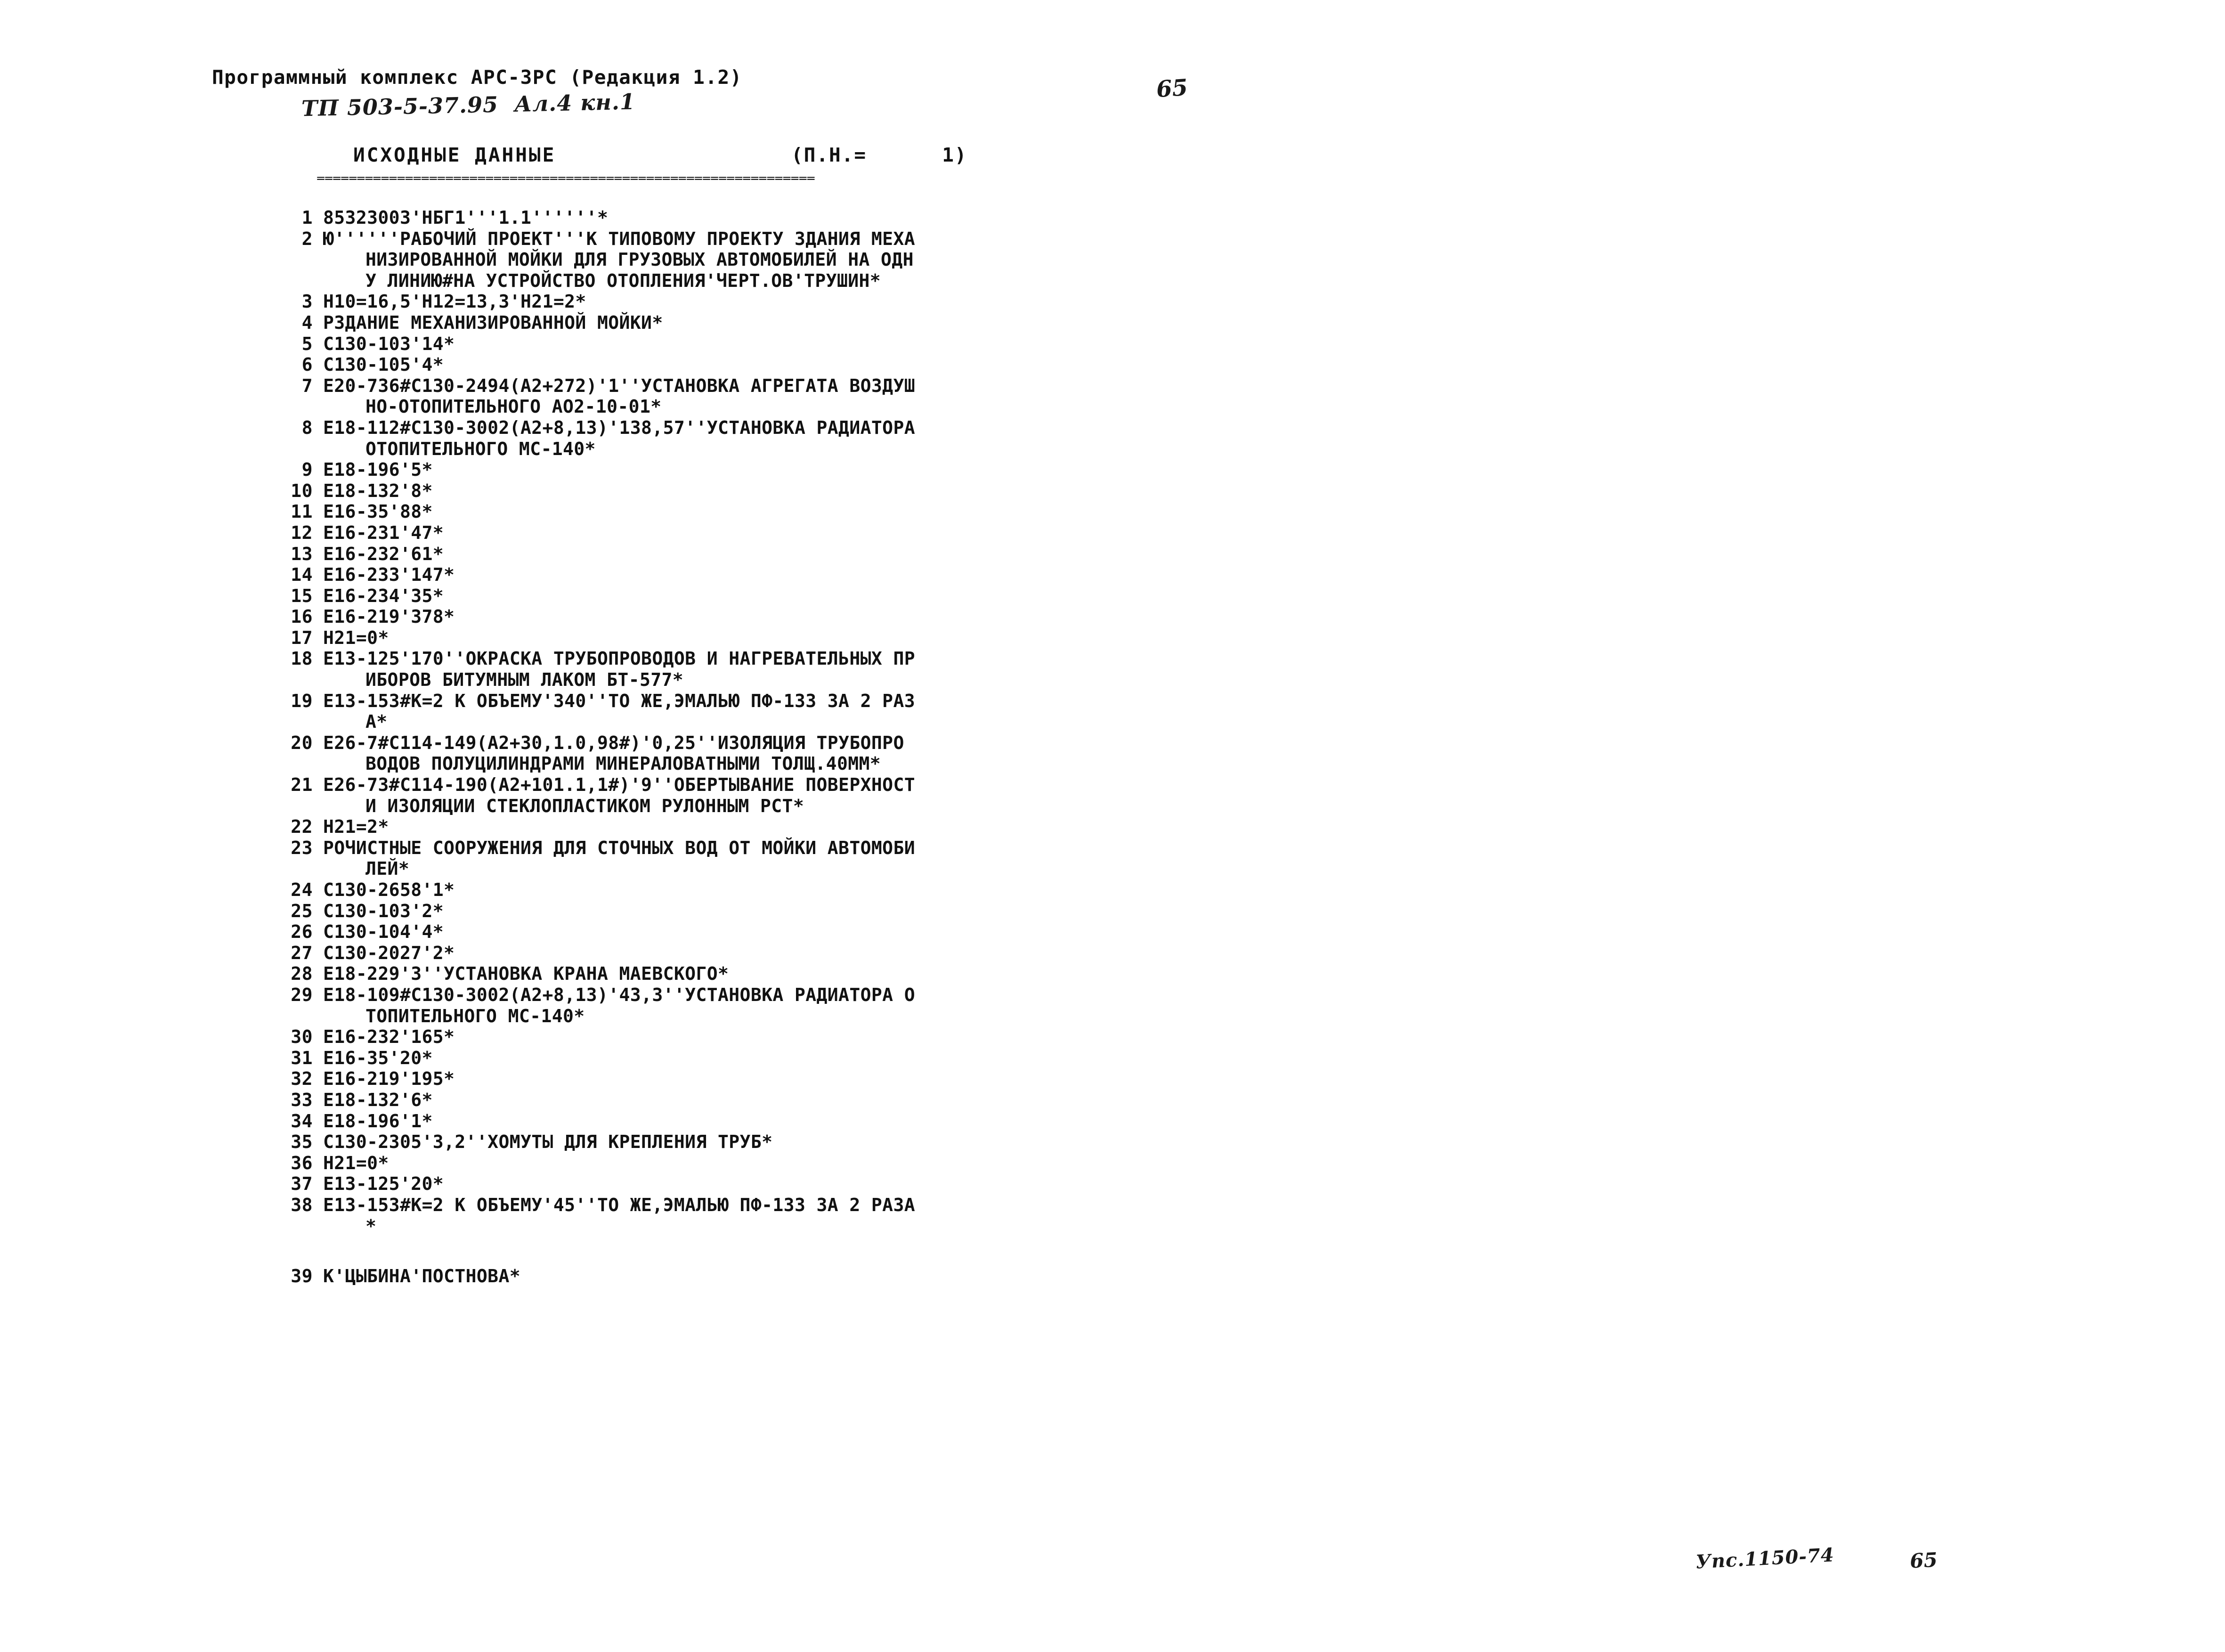 The height and width of the screenshot is (1652, 2225). What do you see at coordinates (839, 721) in the screenshot?
I see `listing-row-continuation: .А*` at bounding box center [839, 721].